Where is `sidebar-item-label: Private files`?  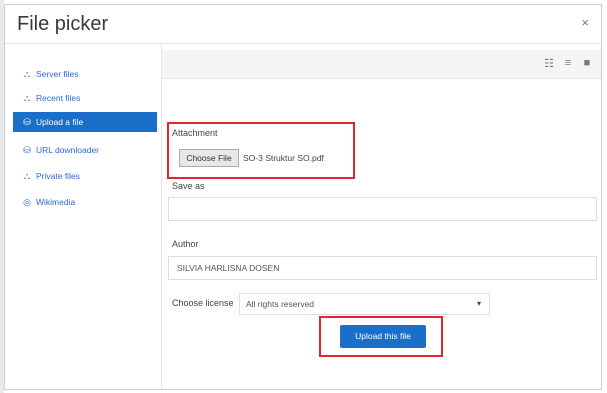
sidebar-item-label: Private files is located at coordinates (58, 176).